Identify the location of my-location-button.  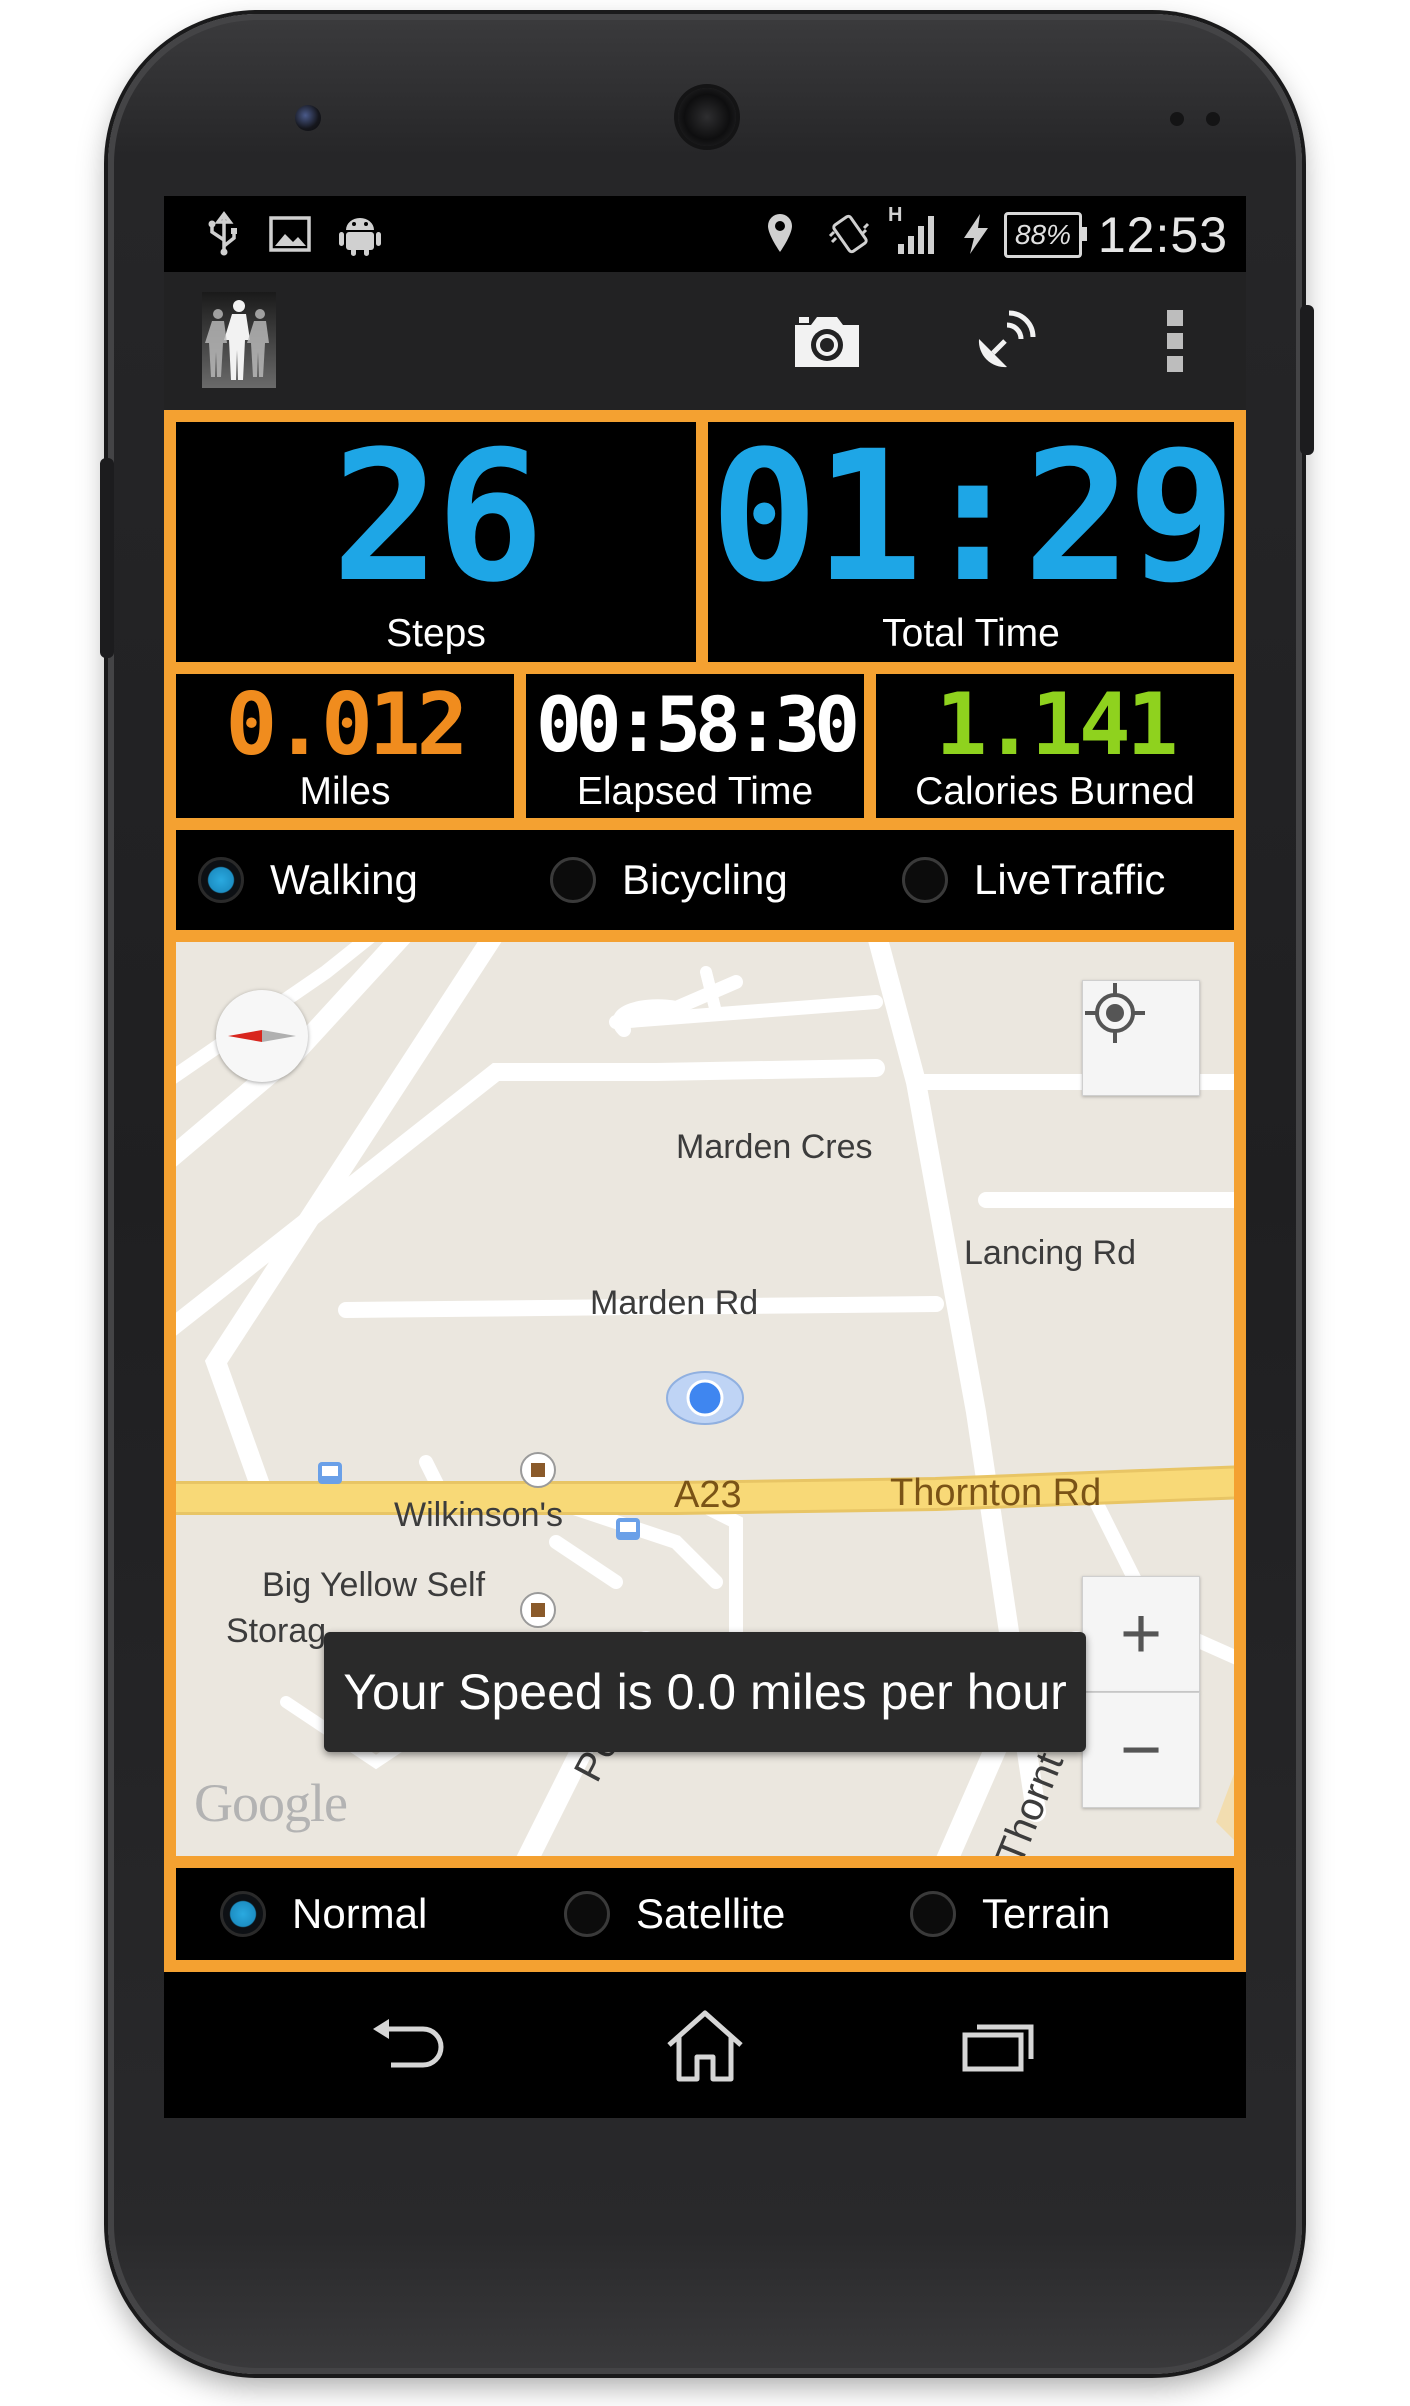
(1141, 1038).